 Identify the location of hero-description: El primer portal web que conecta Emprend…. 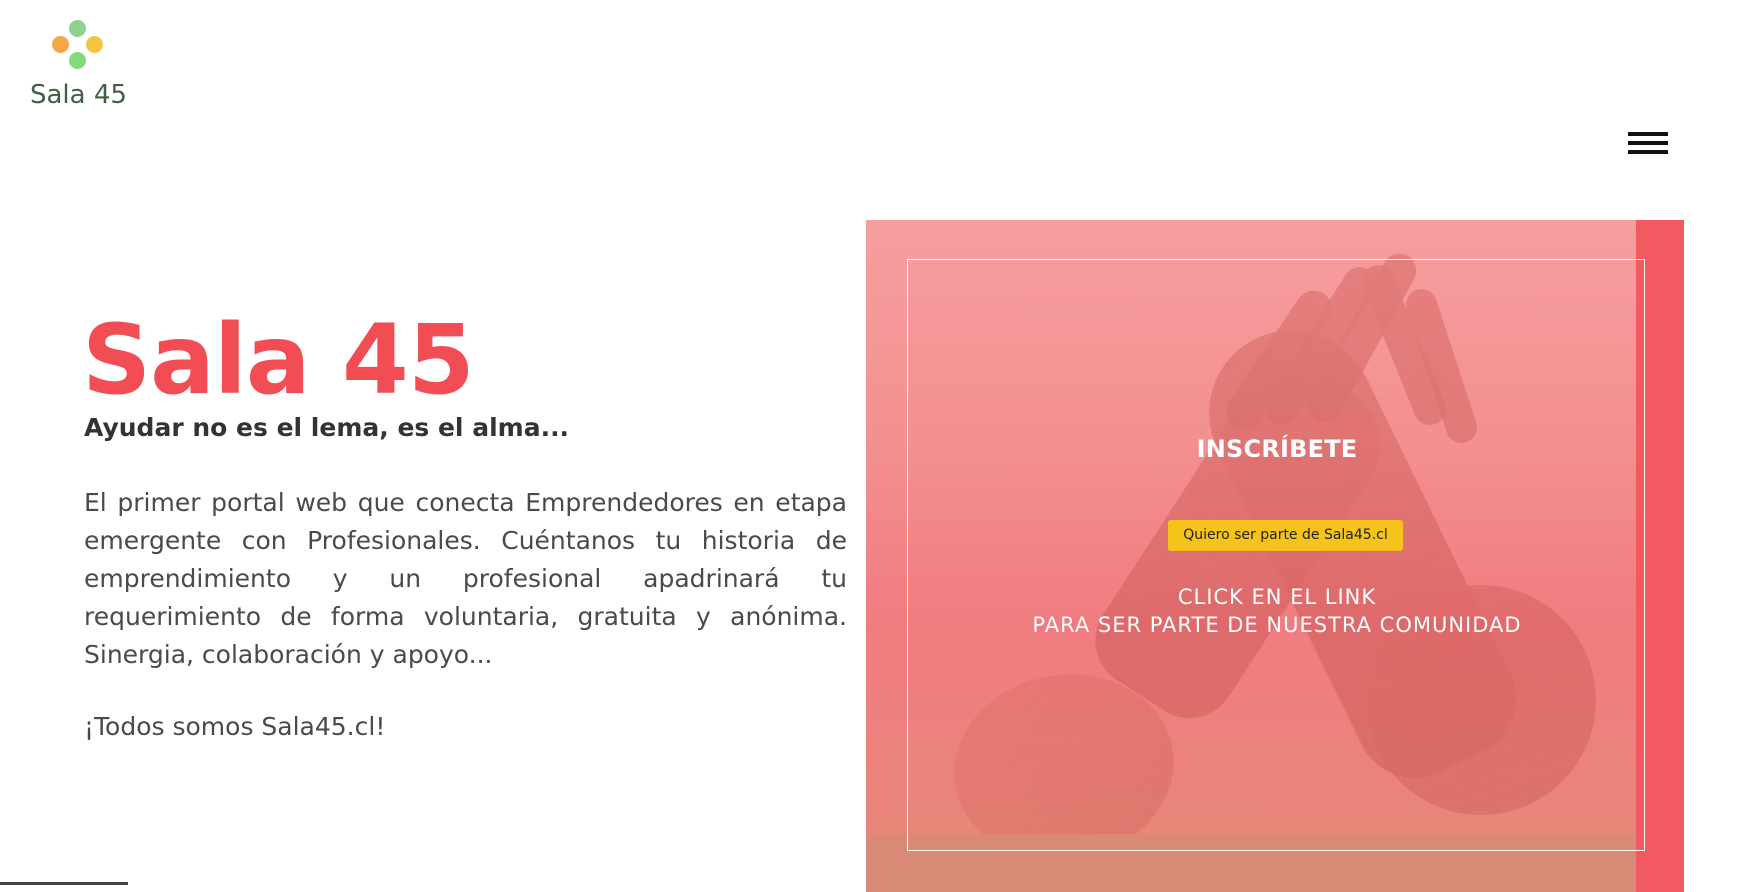
(465, 578).